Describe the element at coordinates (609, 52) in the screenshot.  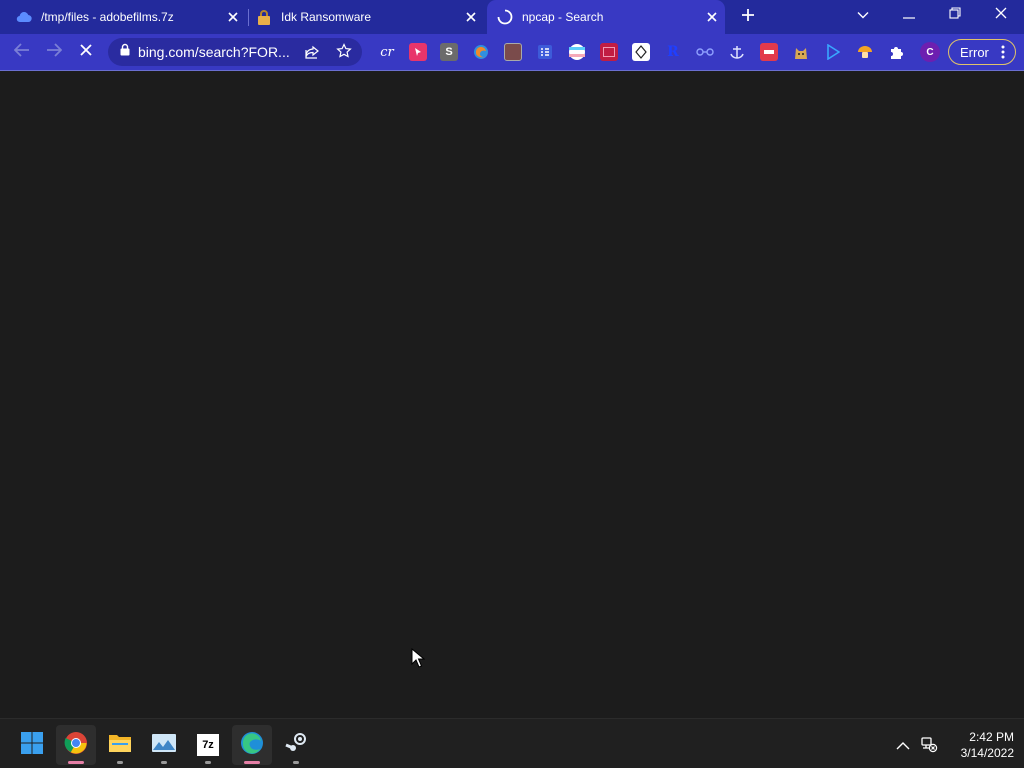
I see `picture-extension-icon` at that location.